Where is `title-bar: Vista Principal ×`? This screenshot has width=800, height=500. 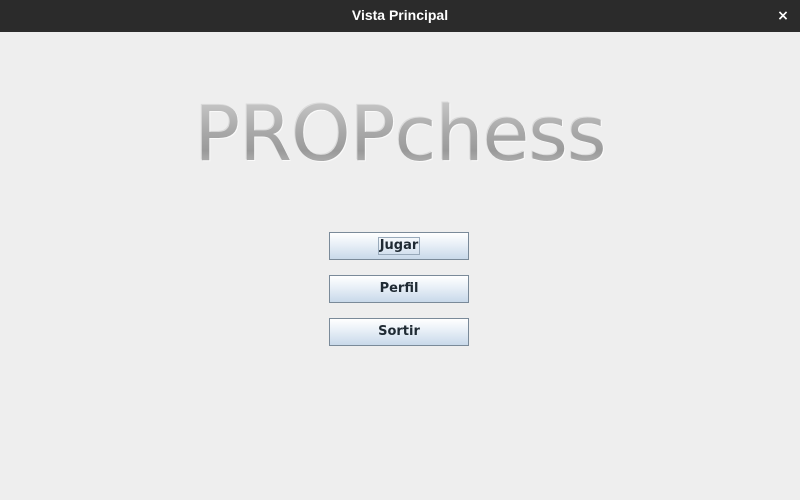
title-bar: Vista Principal × is located at coordinates (400, 16).